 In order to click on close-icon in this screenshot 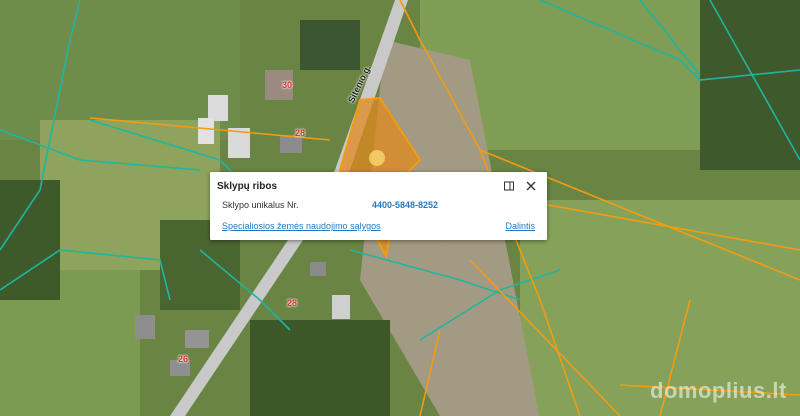, I will do `click(531, 185)`.